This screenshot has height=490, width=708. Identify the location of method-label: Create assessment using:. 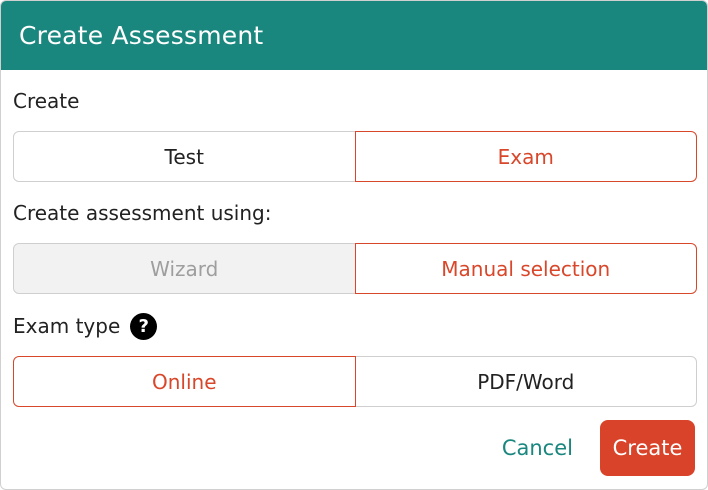
(142, 213).